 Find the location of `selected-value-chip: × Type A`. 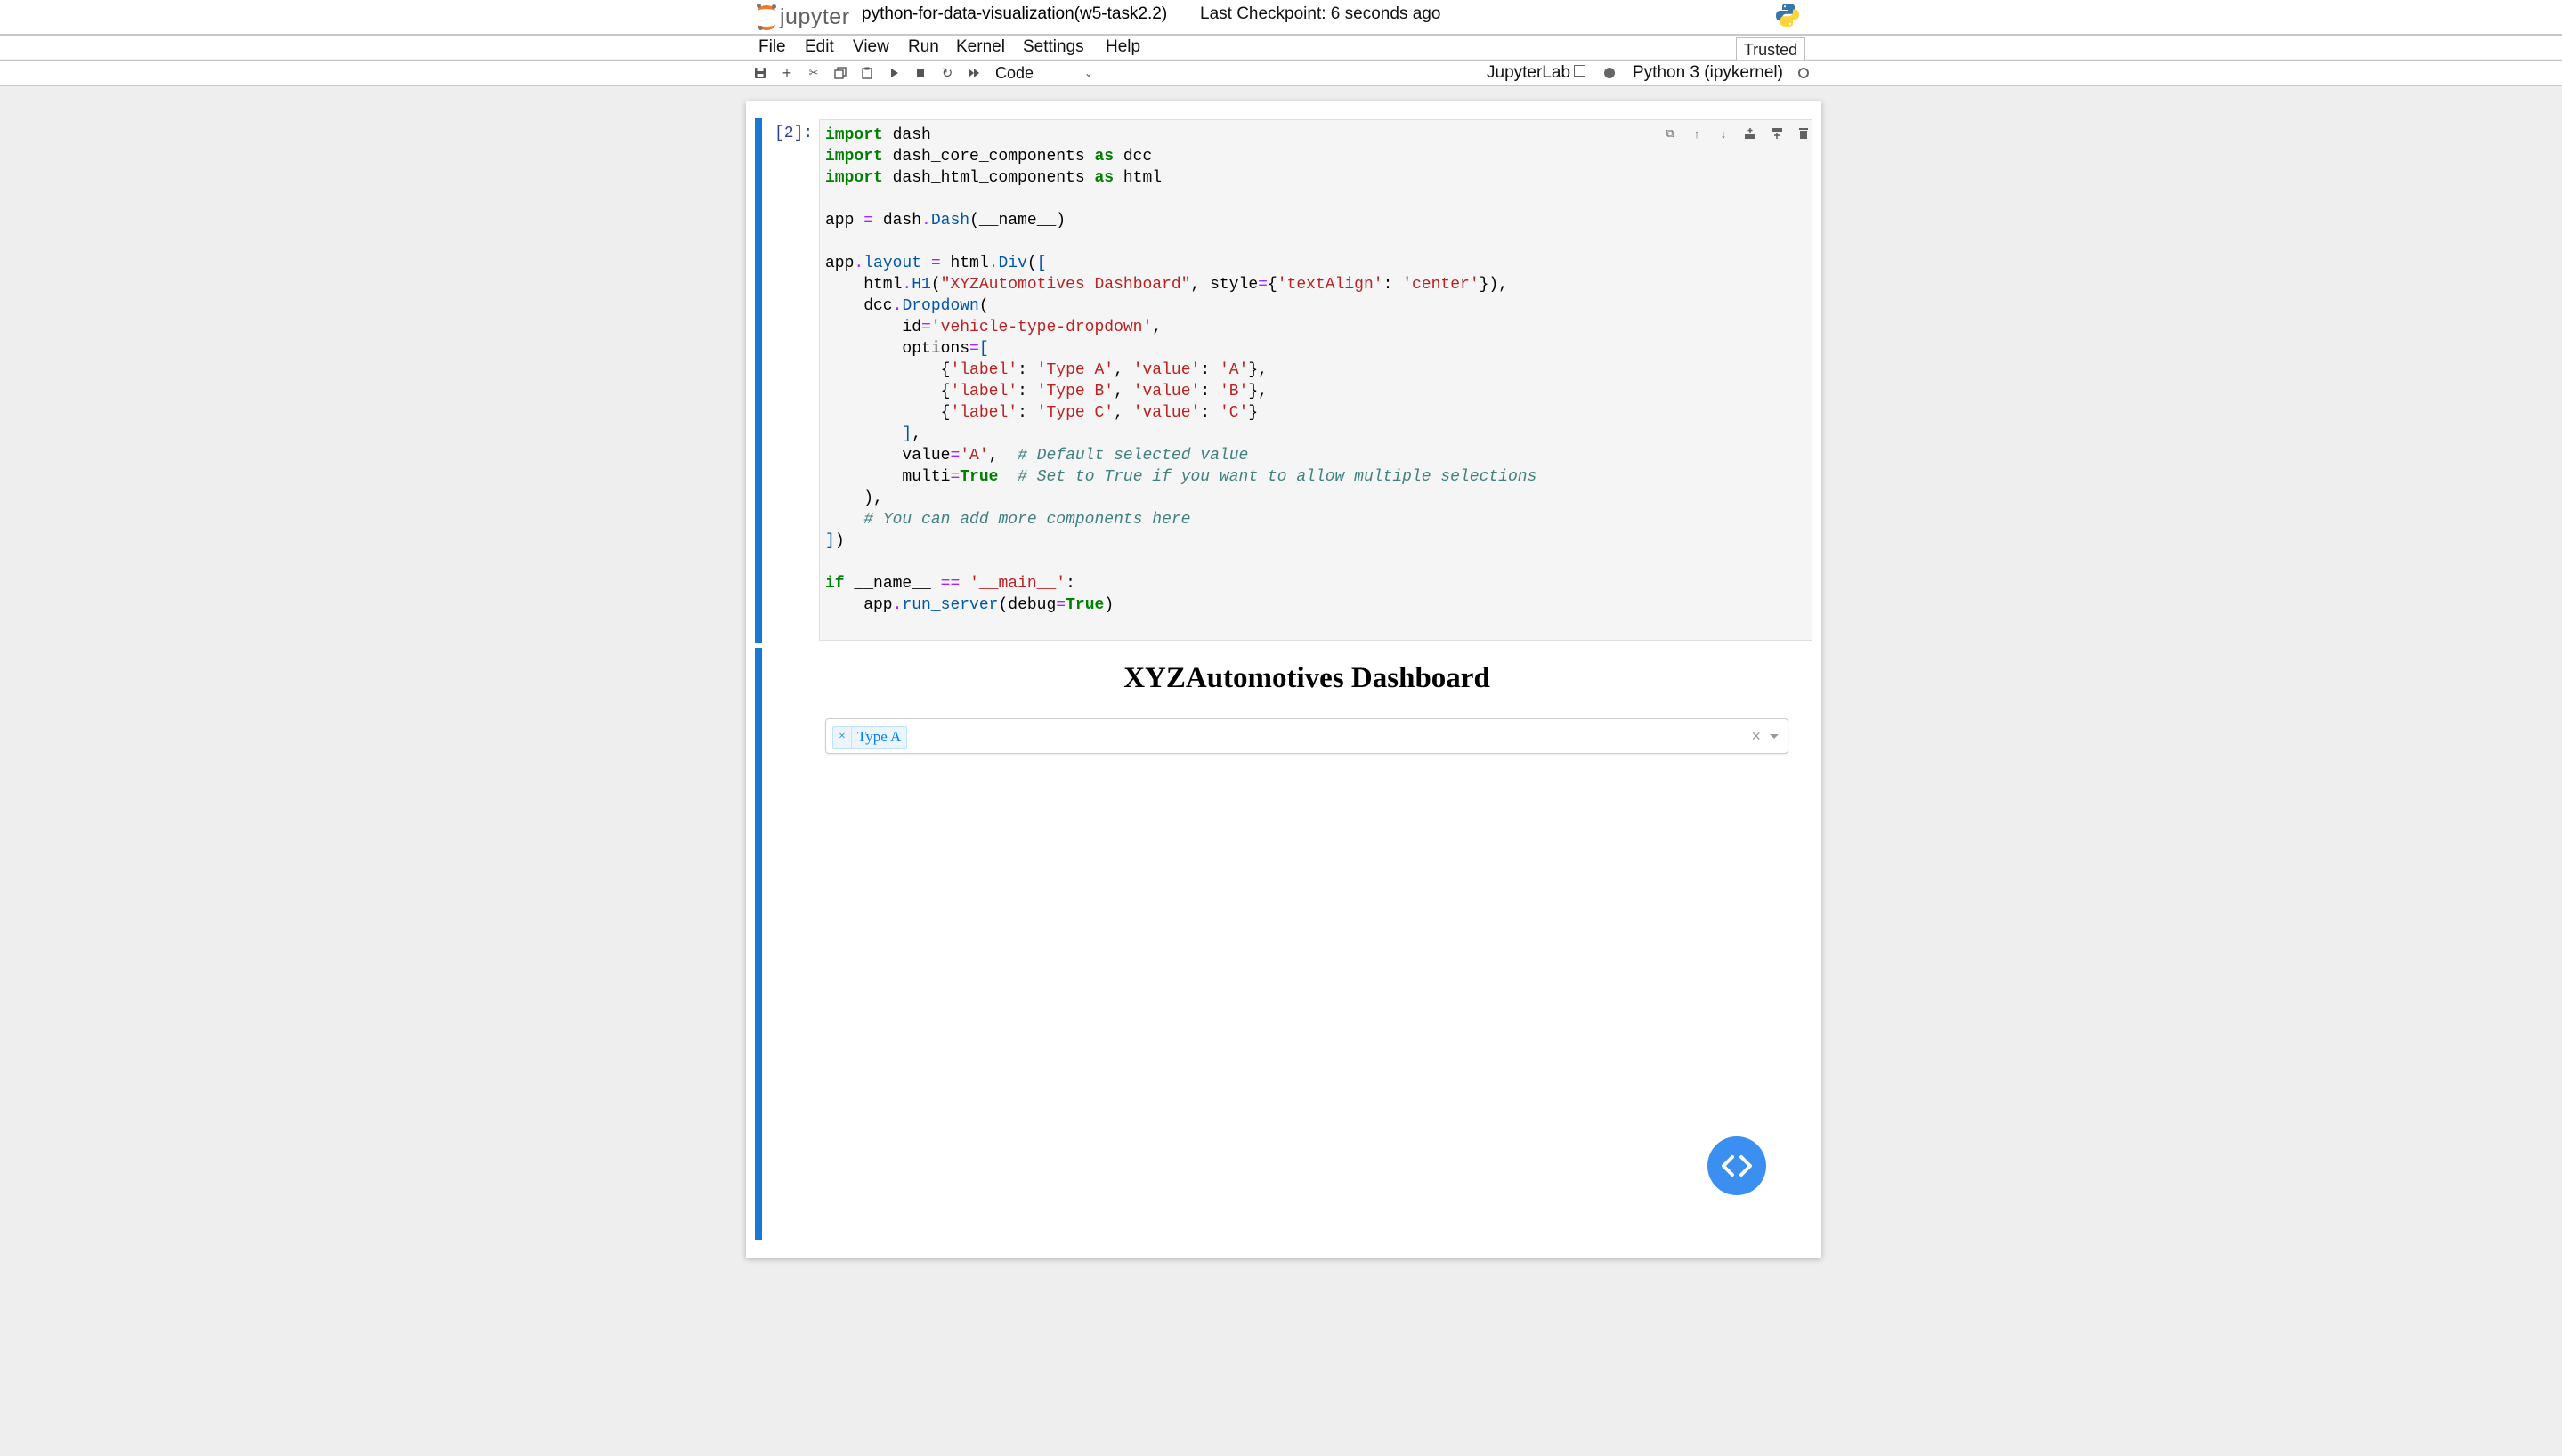

selected-value-chip: × Type A is located at coordinates (870, 737).